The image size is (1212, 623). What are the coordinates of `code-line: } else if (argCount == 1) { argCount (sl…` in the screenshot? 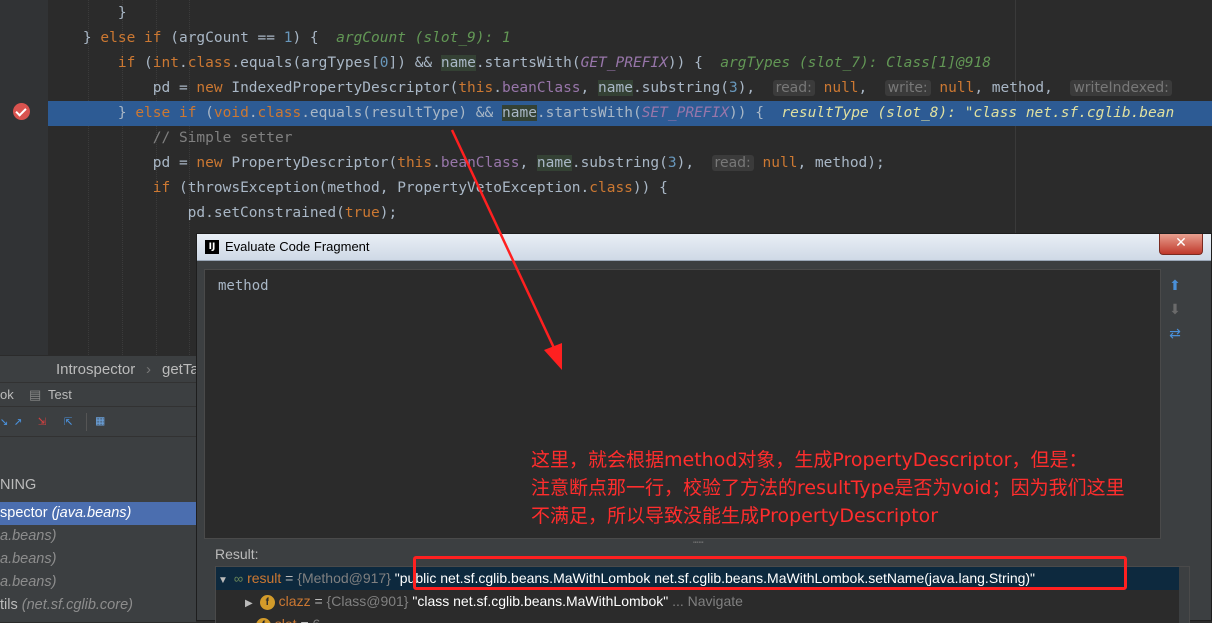 It's located at (630, 38).